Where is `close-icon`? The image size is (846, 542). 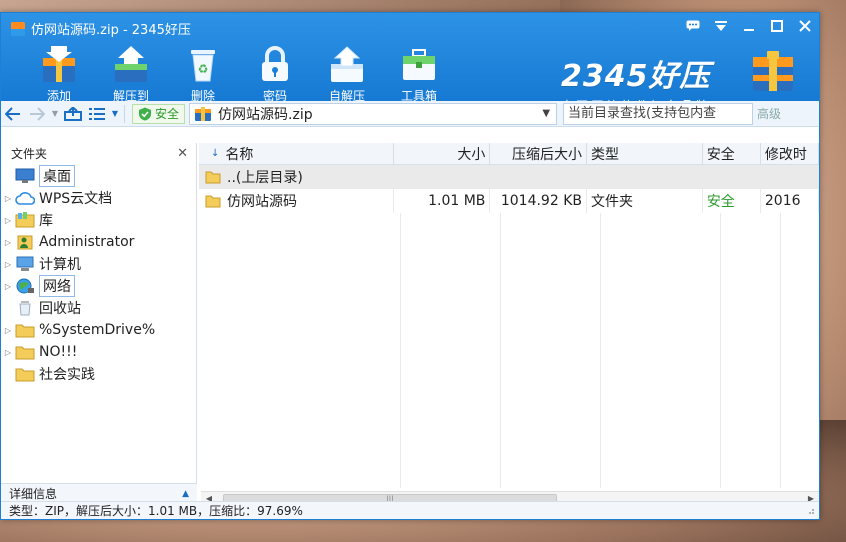
close-icon is located at coordinates (805, 26).